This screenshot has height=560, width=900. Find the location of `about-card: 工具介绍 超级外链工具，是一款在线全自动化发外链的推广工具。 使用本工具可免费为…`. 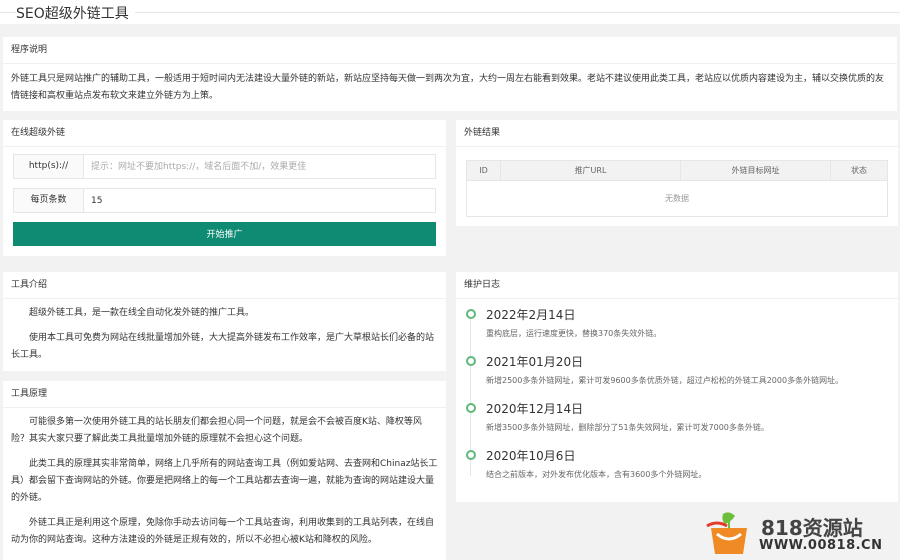

about-card: 工具介绍 超级外链工具，是一款在线全自动化发外链的推广工具。 使用本工具可免费为… is located at coordinates (224, 321).